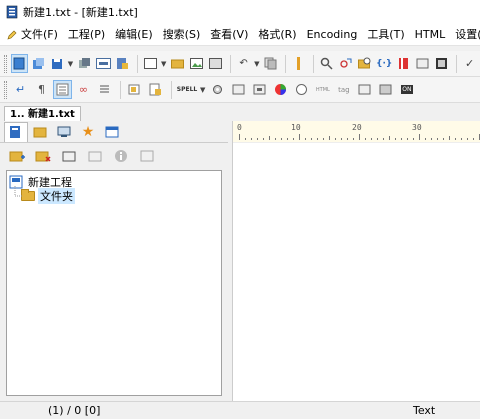  I want to click on add-project-button, so click(17, 156).